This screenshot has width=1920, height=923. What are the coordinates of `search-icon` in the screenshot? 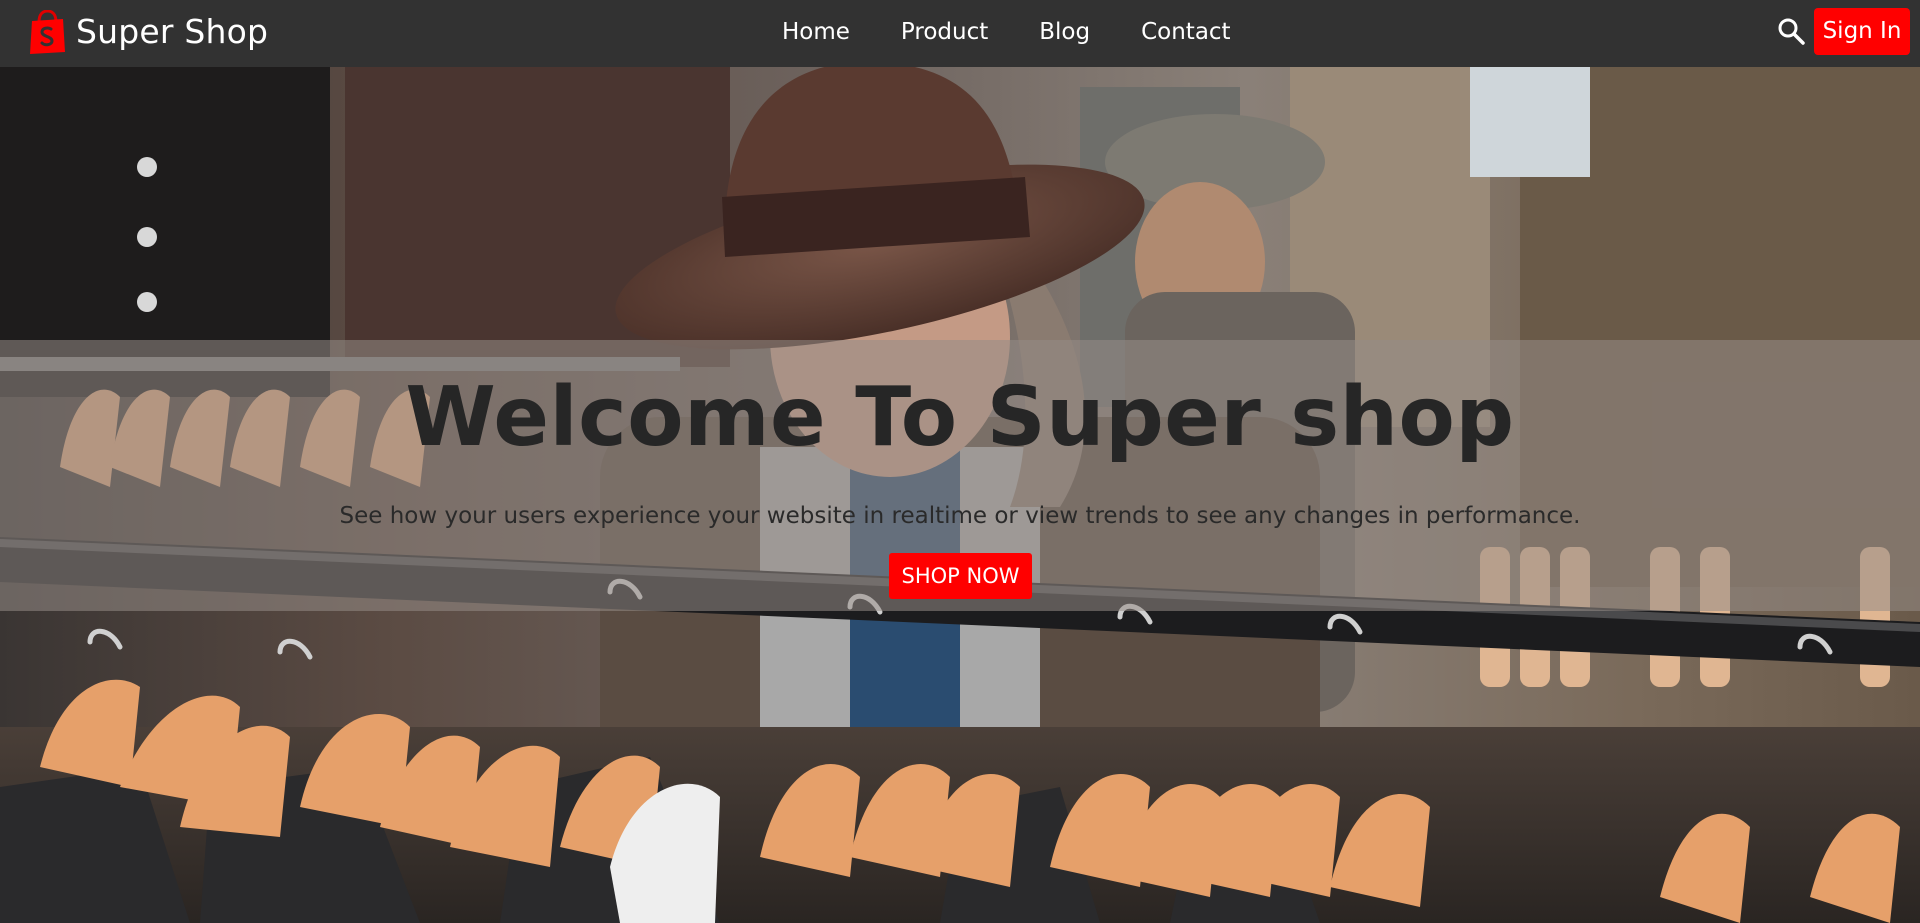 It's located at (1791, 31).